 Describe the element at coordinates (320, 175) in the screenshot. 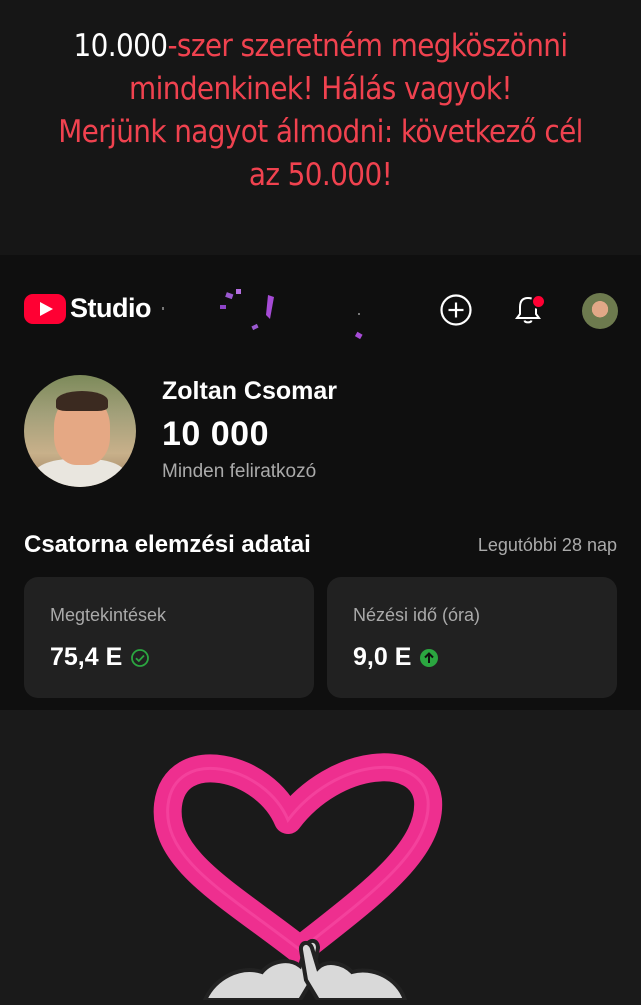

I see `caption-line-4: az 50.000!` at that location.